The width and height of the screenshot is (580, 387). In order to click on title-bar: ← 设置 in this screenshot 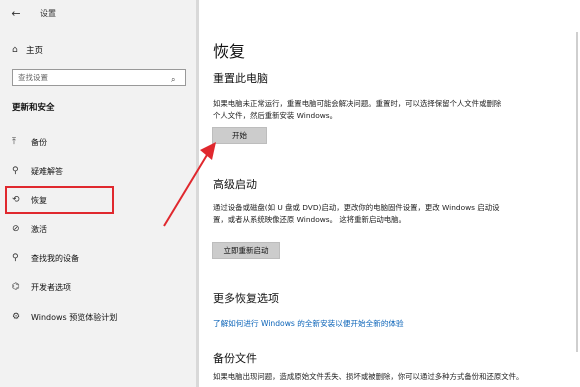, I will do `click(99, 14)`.